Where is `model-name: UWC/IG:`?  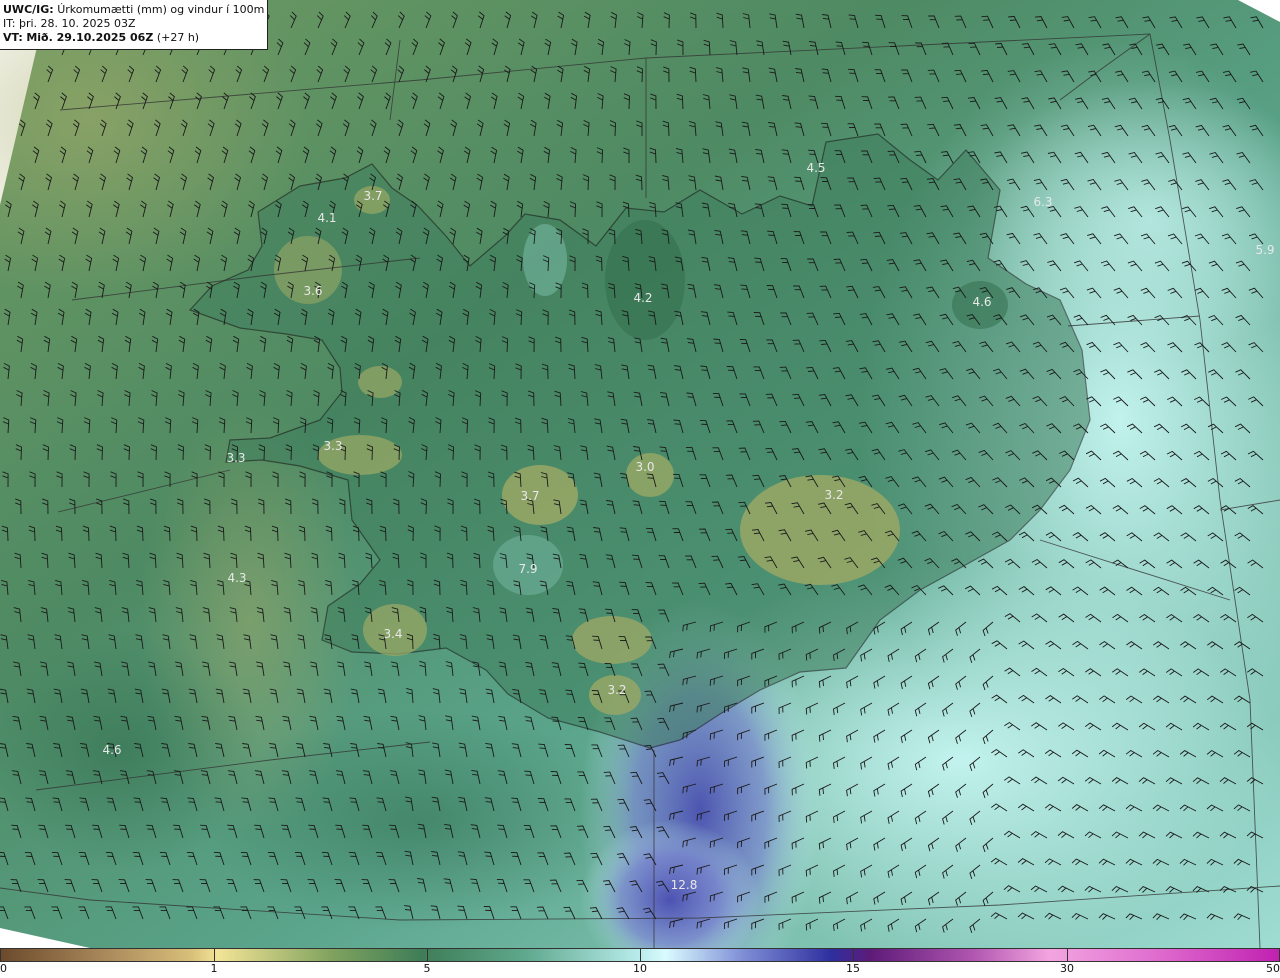 model-name: UWC/IG: is located at coordinates (28, 9).